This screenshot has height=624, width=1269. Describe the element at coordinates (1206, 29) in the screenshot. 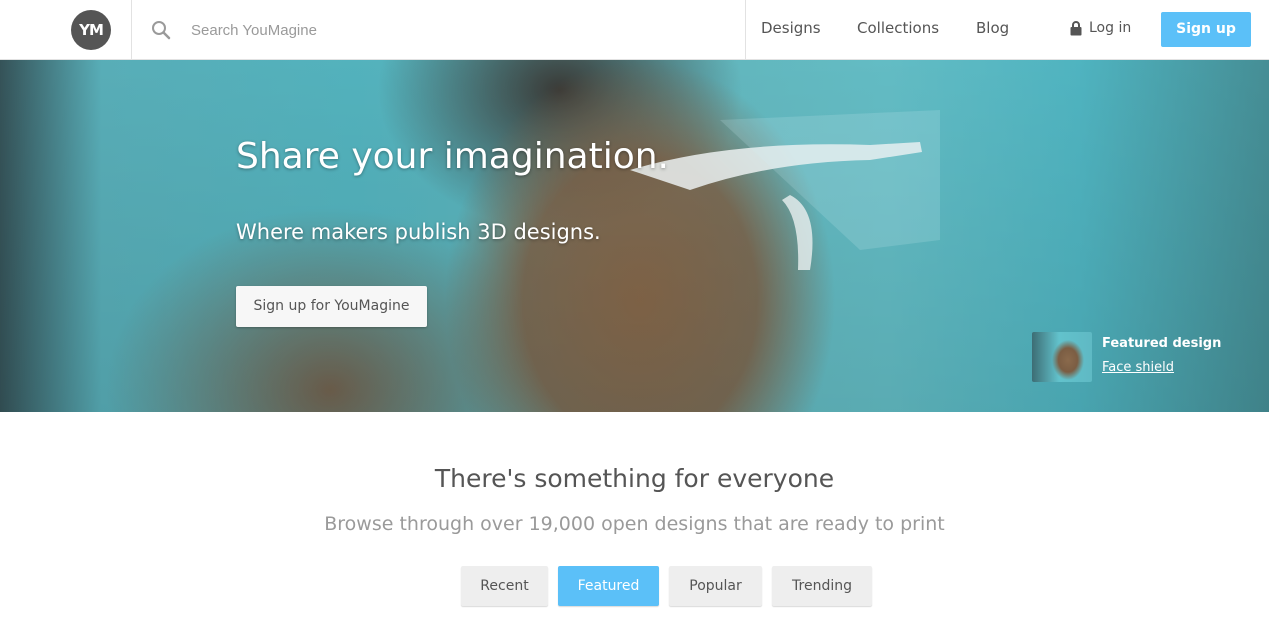

I see `signup-button: Sign up` at that location.